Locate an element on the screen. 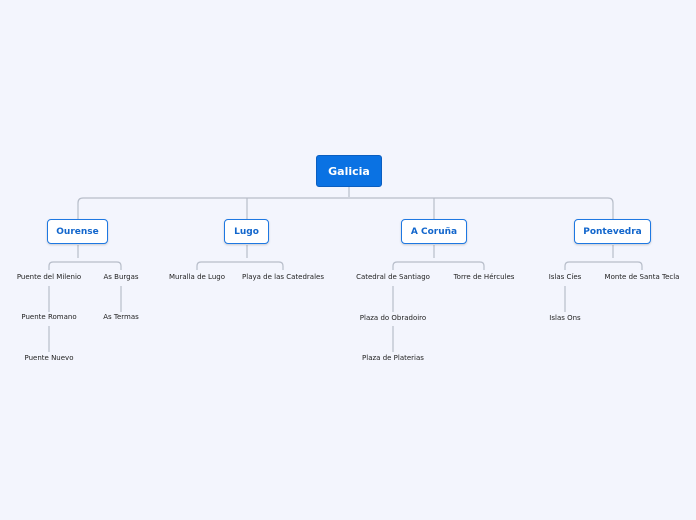 This screenshot has width=696, height=520. branch-a-coruna: A Coruña is located at coordinates (434, 231).